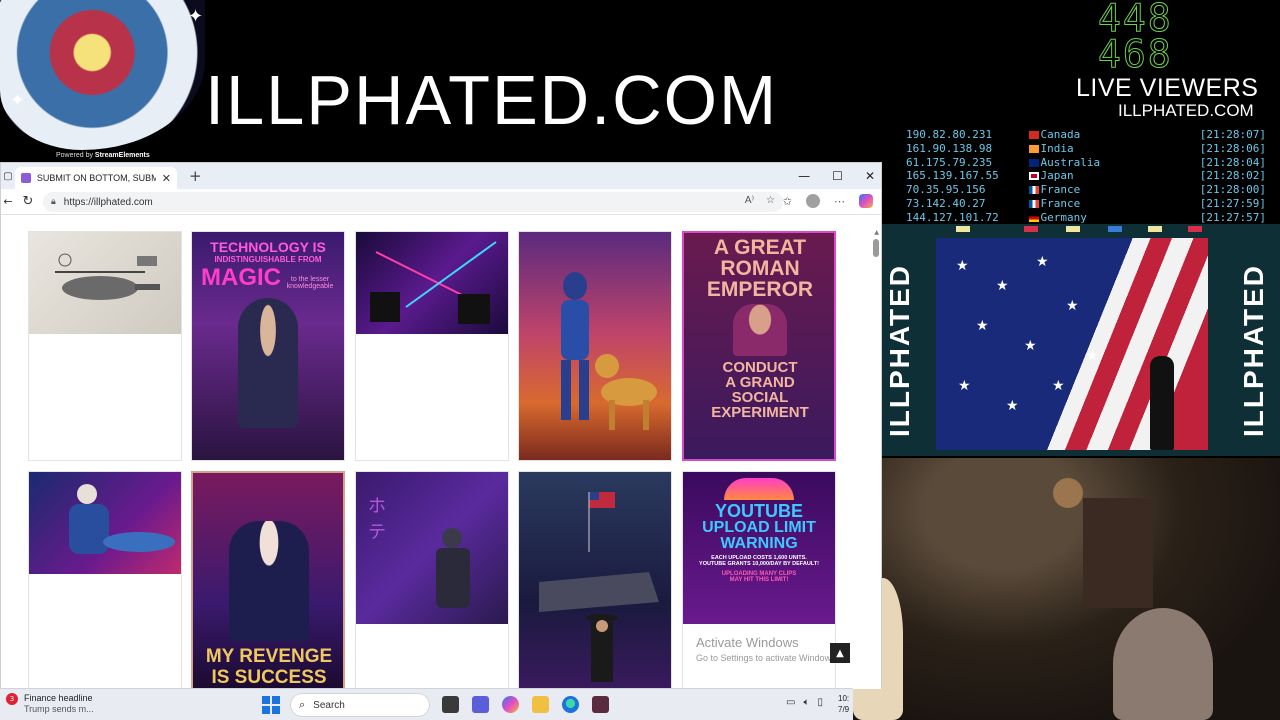  I want to click on emperor-figure, so click(760, 330).